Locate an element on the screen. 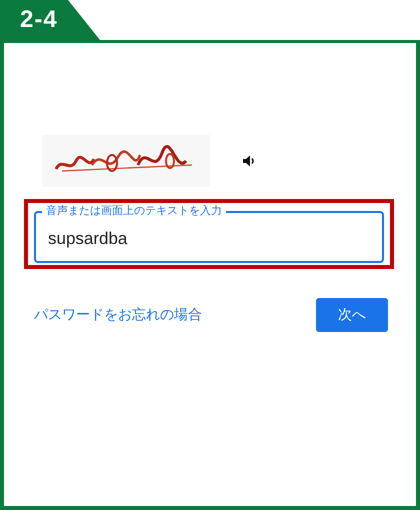 This screenshot has height=510, width=420. next-button: 次へ is located at coordinates (352, 315).